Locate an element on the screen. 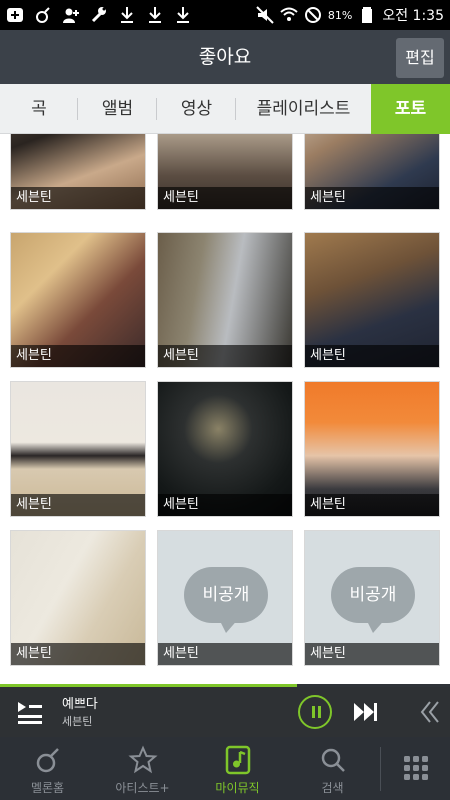  melon-notification-icon is located at coordinates (43, 15).